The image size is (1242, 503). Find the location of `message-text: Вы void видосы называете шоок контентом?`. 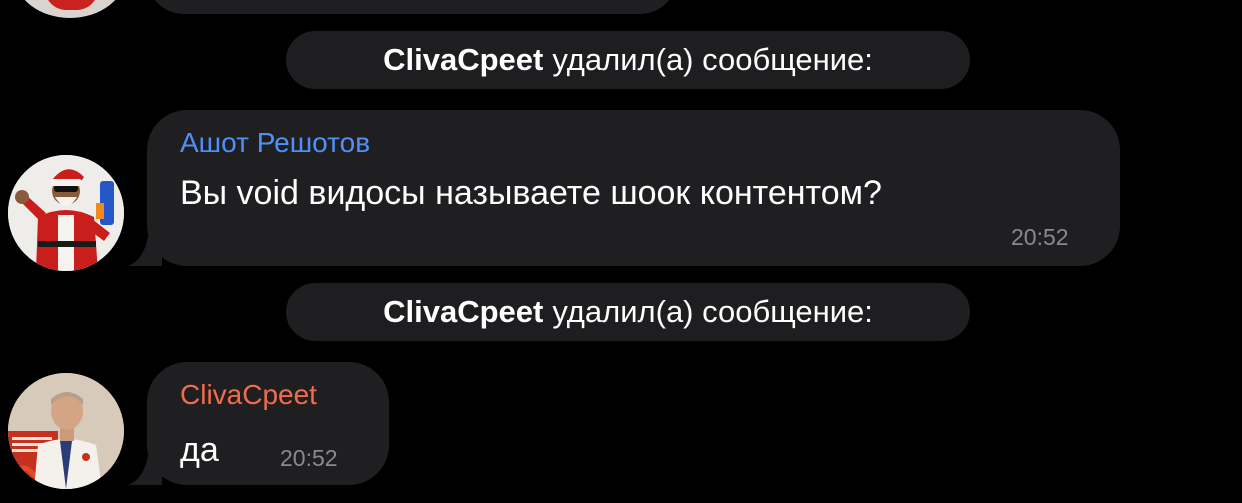

message-text: Вы void видосы называете шоок контентом? is located at coordinates (531, 193).